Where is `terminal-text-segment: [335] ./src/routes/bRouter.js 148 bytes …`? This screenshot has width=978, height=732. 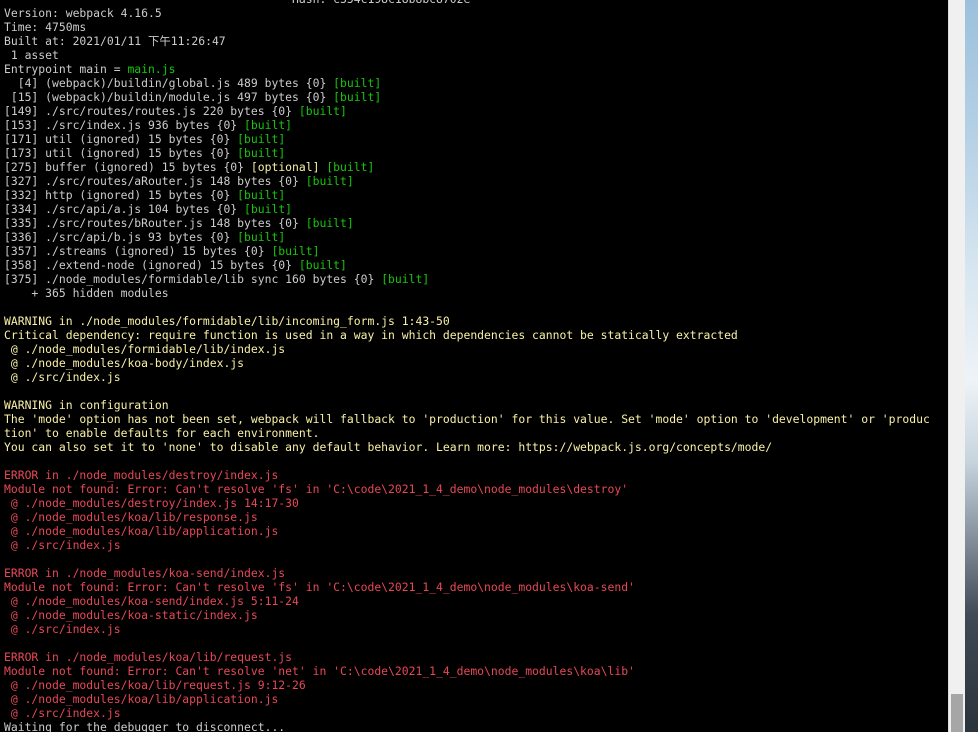
terminal-text-segment: [335] ./src/routes/bRouter.js 148 bytes … is located at coordinates (155, 223).